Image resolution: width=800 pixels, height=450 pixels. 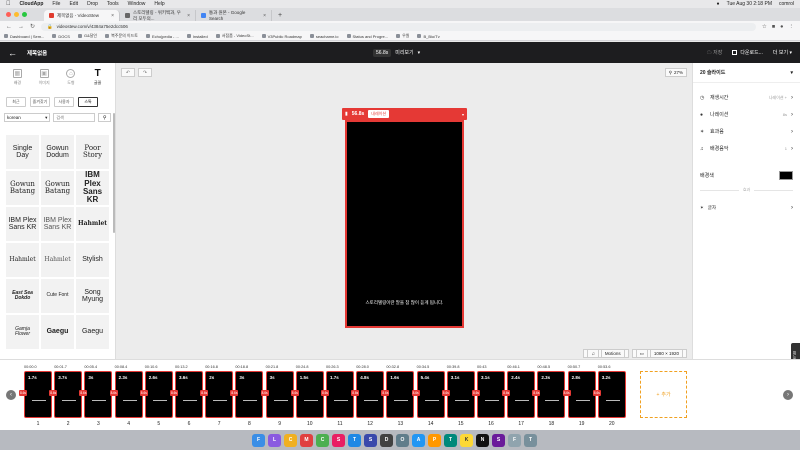 I want to click on bookmark-item: DOCS, so click(x=61, y=36).